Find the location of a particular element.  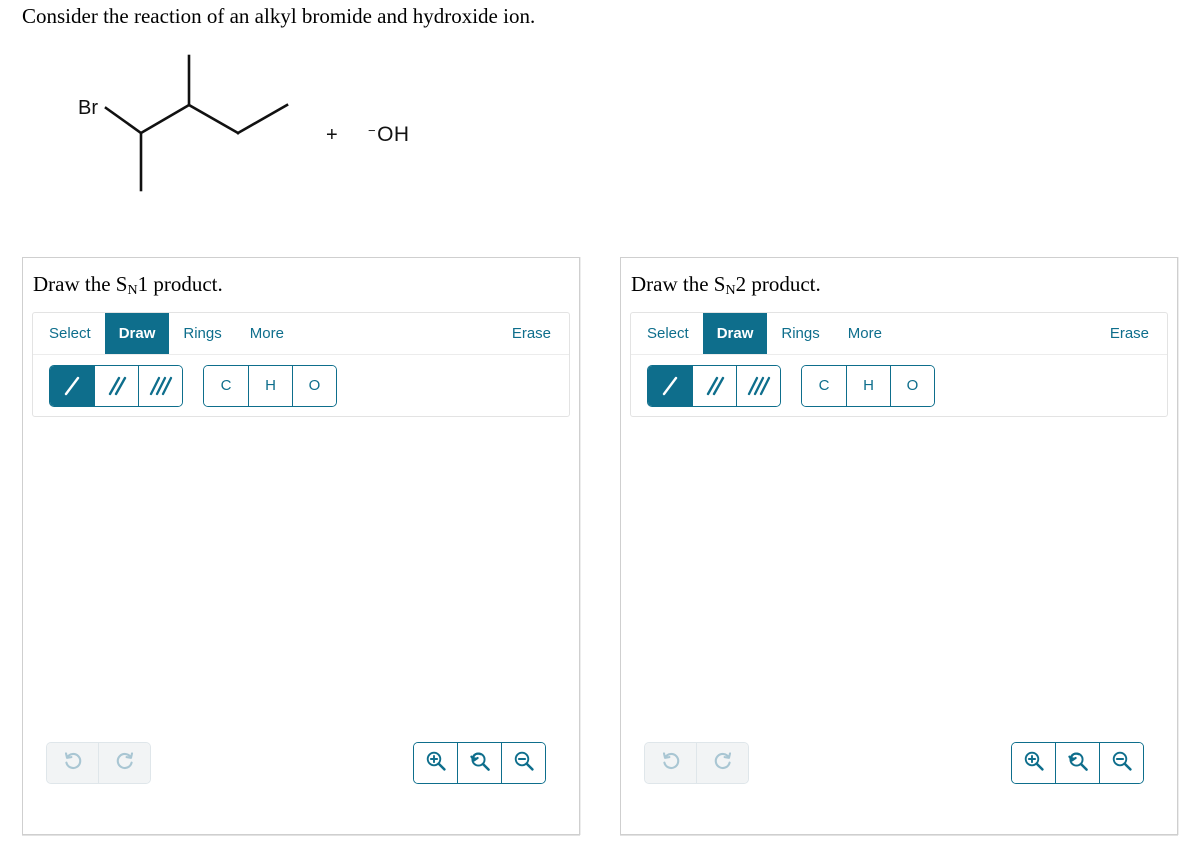

sn2-zoom-group is located at coordinates (1077, 763).